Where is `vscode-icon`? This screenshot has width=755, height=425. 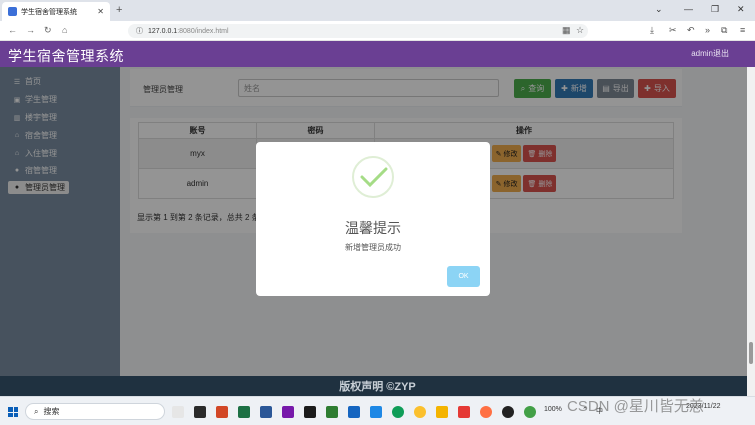
vscode-icon is located at coordinates (354, 412).